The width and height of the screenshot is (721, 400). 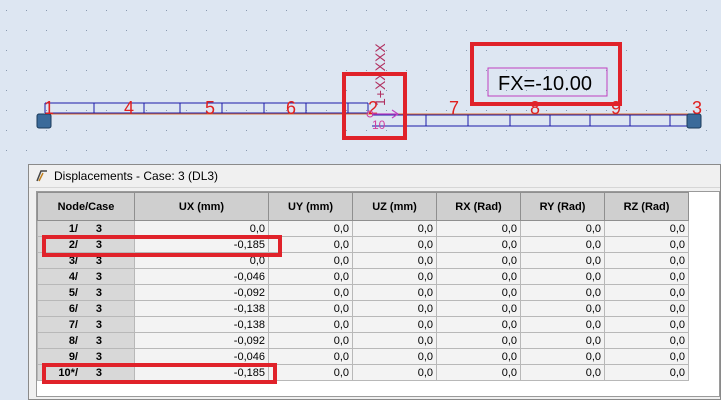 What do you see at coordinates (86, 276) in the screenshot?
I see `cell-node-case: 4/3` at bounding box center [86, 276].